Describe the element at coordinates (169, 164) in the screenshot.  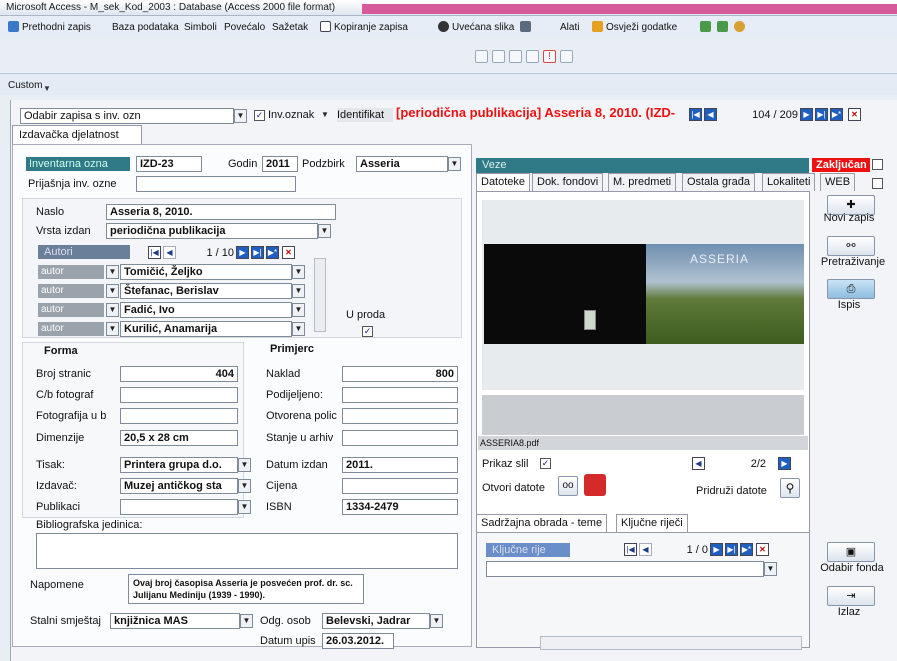
I see `inventarna-field: IZD-23` at that location.